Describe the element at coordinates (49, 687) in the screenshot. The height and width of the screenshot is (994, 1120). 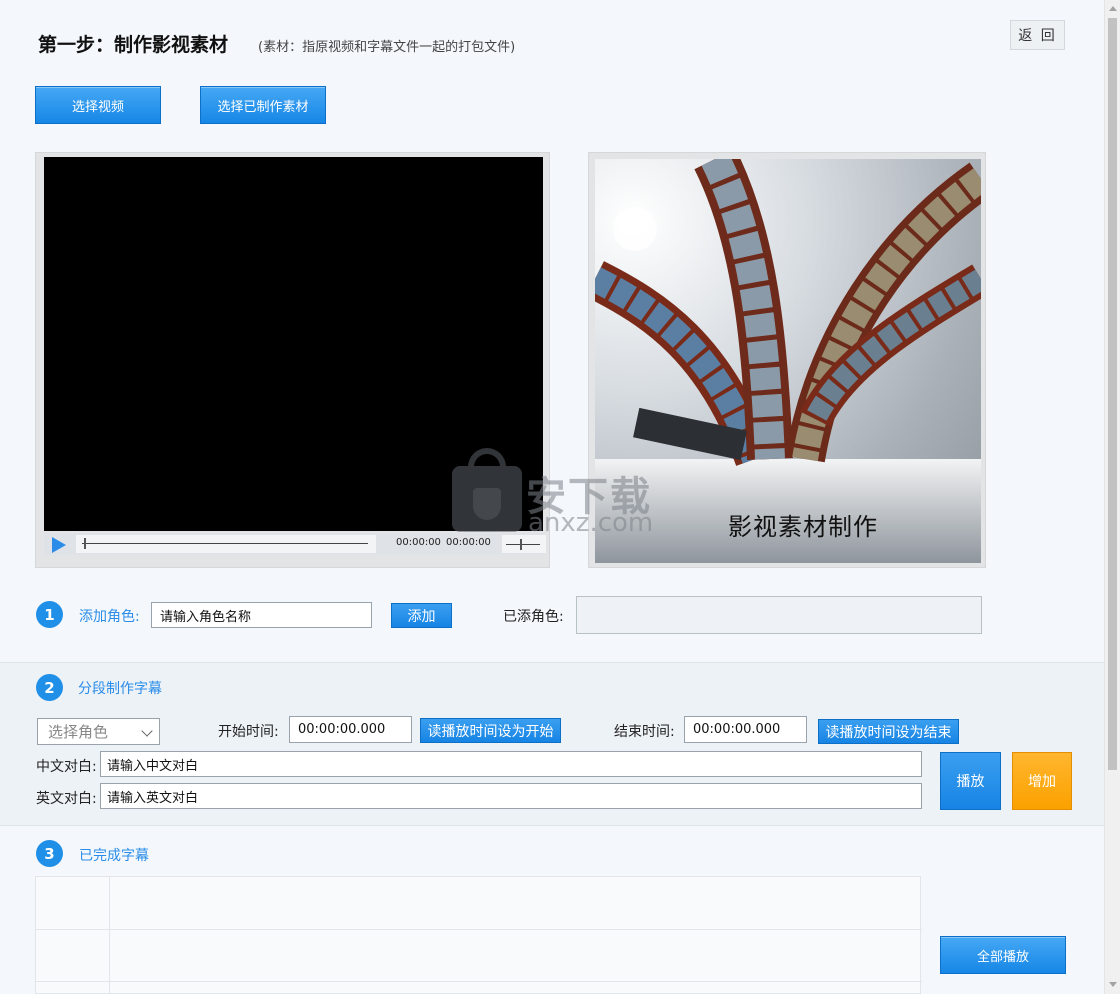
I see `step-2-badge: 2` at that location.